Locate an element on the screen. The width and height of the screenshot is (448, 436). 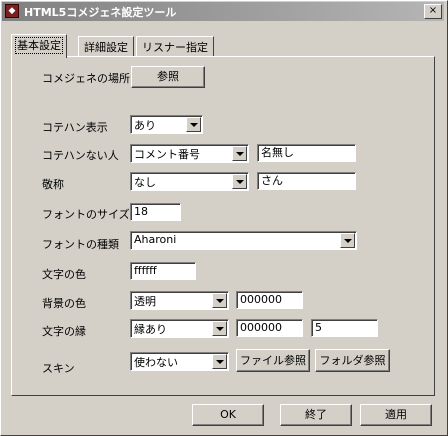
tab-label: リスナー指定 is located at coordinates (175, 47).